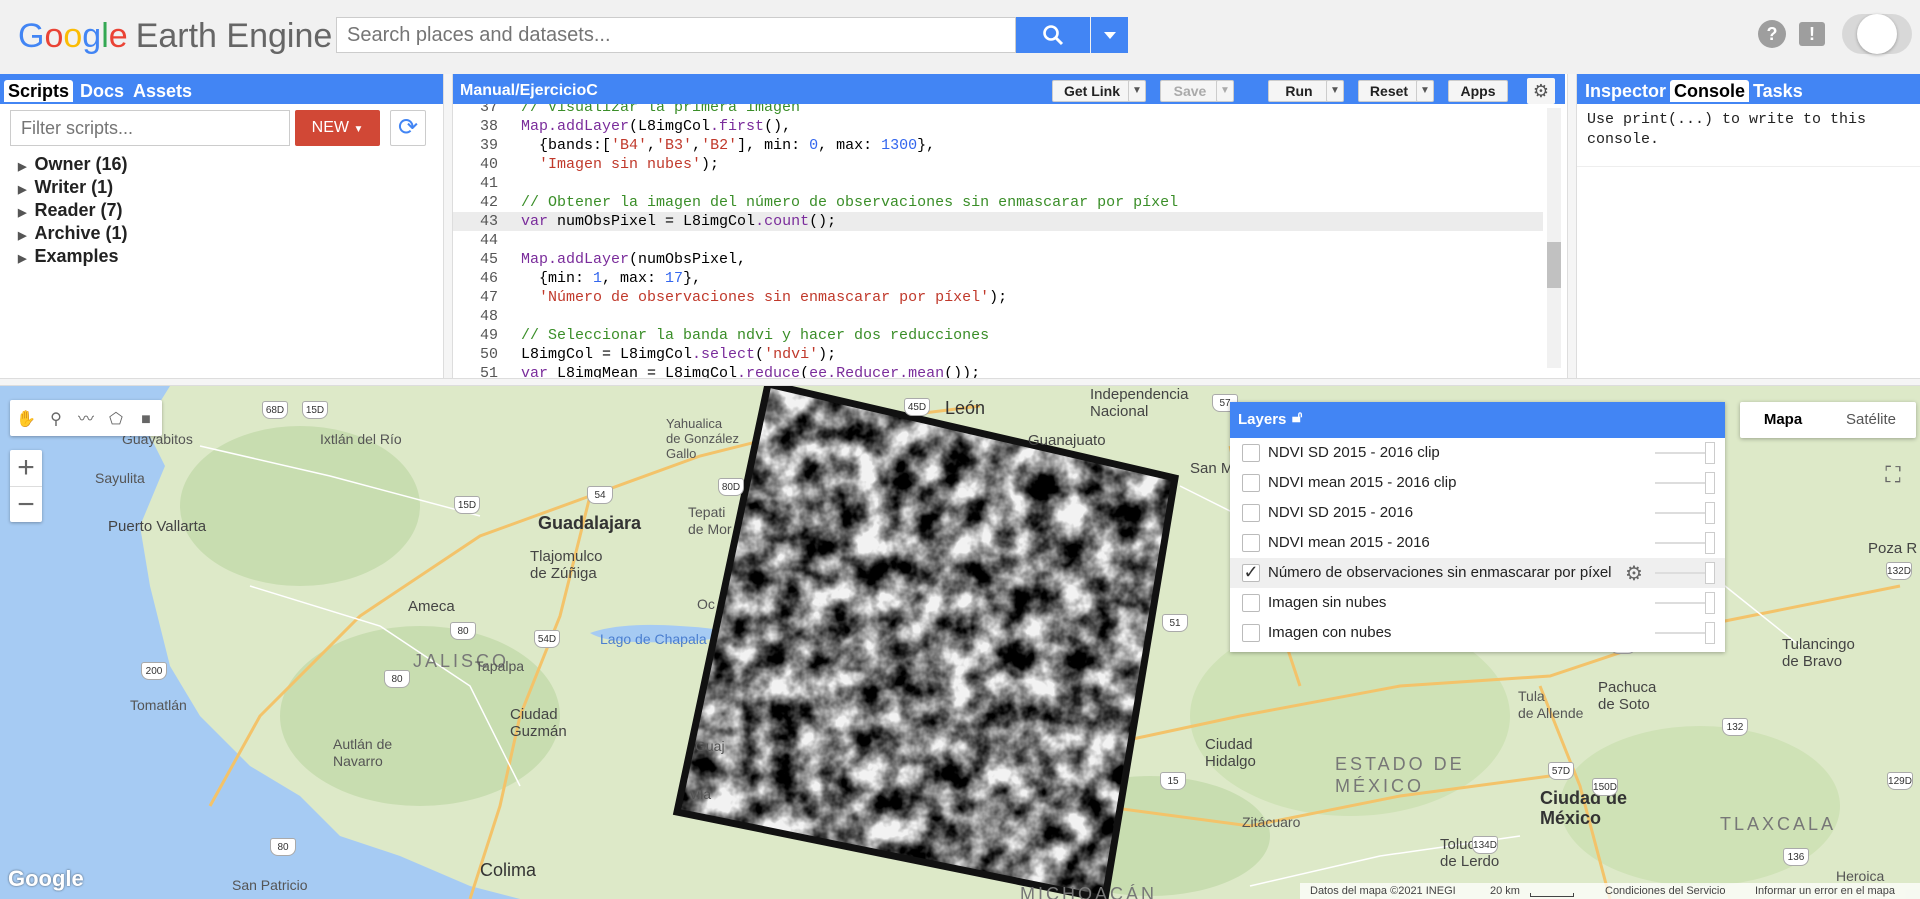 The width and height of the screenshot is (1920, 899). I want to click on code-line: 43 var numObsPixel = L8imgCol.count();, so click(998, 221).